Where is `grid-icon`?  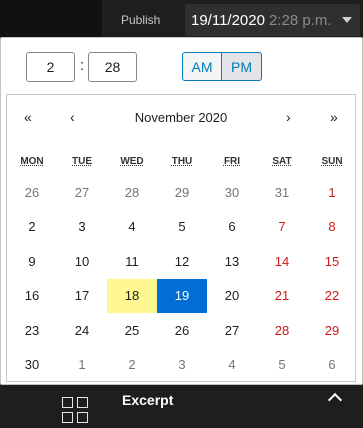
grid-icon is located at coordinates (75, 410).